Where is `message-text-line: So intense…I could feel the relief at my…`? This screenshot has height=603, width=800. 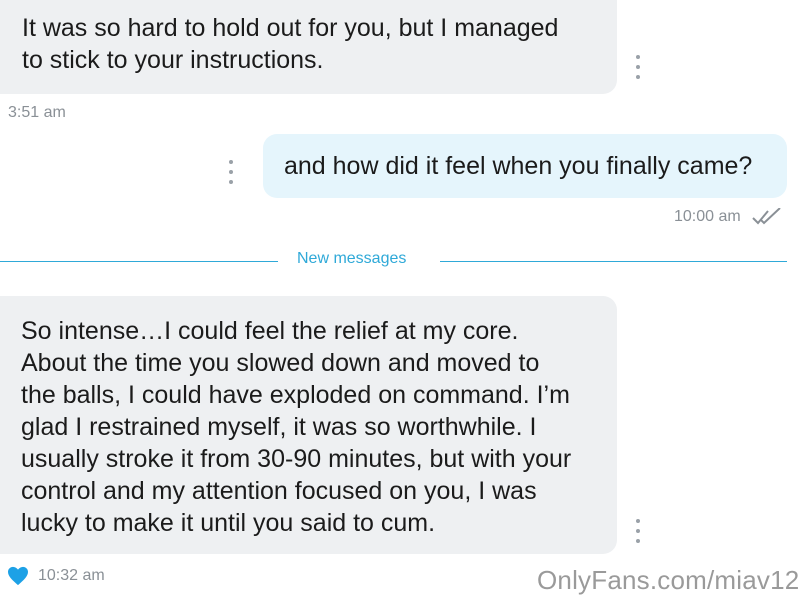 message-text-line: So intense…I could feel the relief at my… is located at coordinates (270, 331).